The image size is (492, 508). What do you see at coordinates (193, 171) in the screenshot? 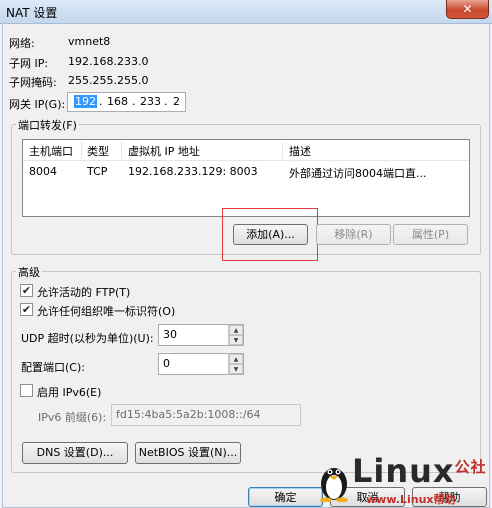
I see `cell-vm-ip: 192.168.233.129: 8003` at bounding box center [193, 171].